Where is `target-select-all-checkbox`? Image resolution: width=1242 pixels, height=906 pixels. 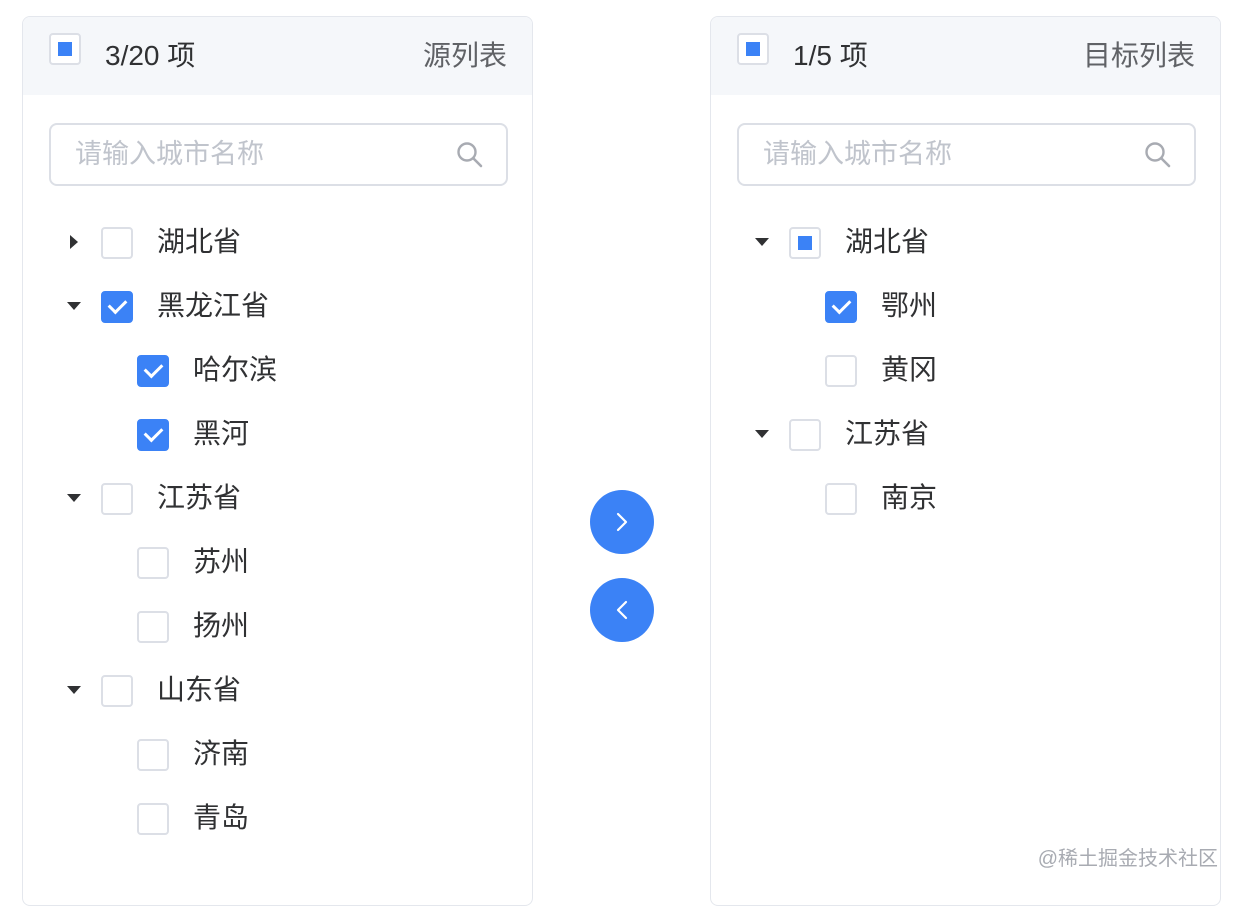 target-select-all-checkbox is located at coordinates (753, 49).